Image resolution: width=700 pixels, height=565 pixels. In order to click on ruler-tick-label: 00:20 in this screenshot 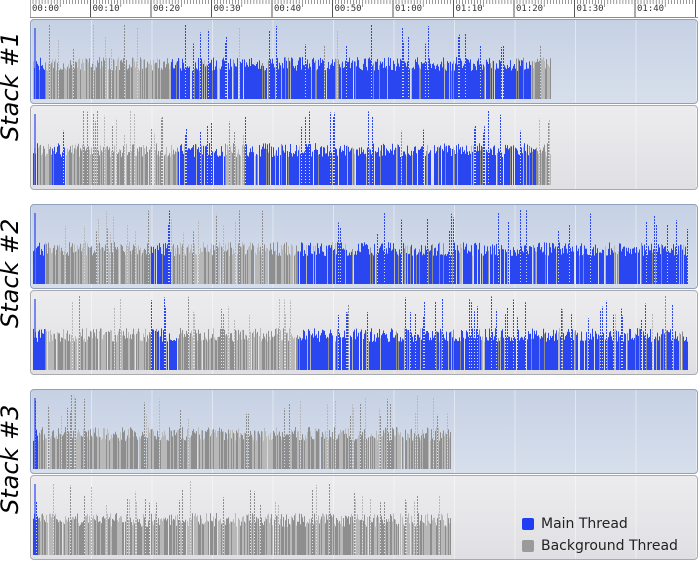, I will do `click(167, 9)`.